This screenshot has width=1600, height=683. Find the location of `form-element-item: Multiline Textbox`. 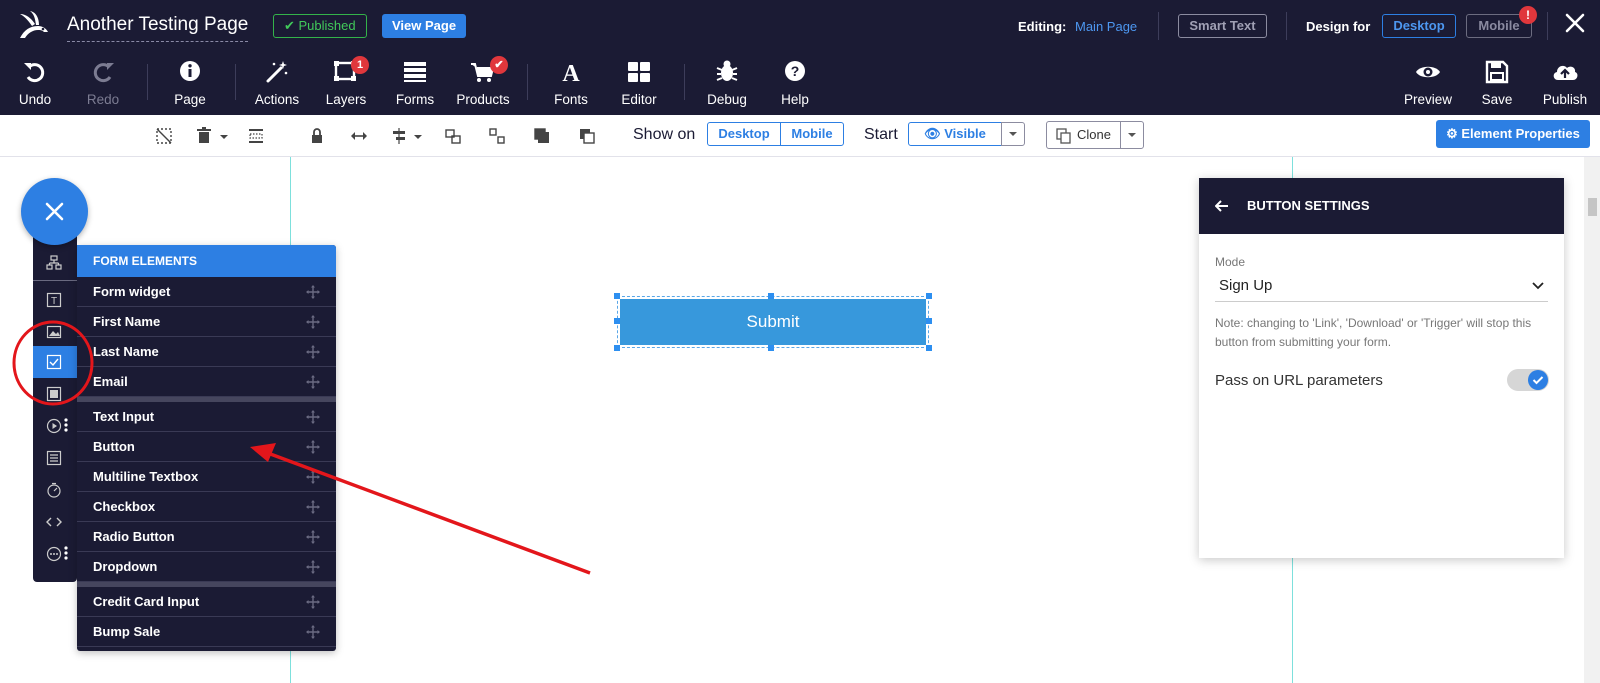

form-element-item: Multiline Textbox is located at coordinates (206, 477).